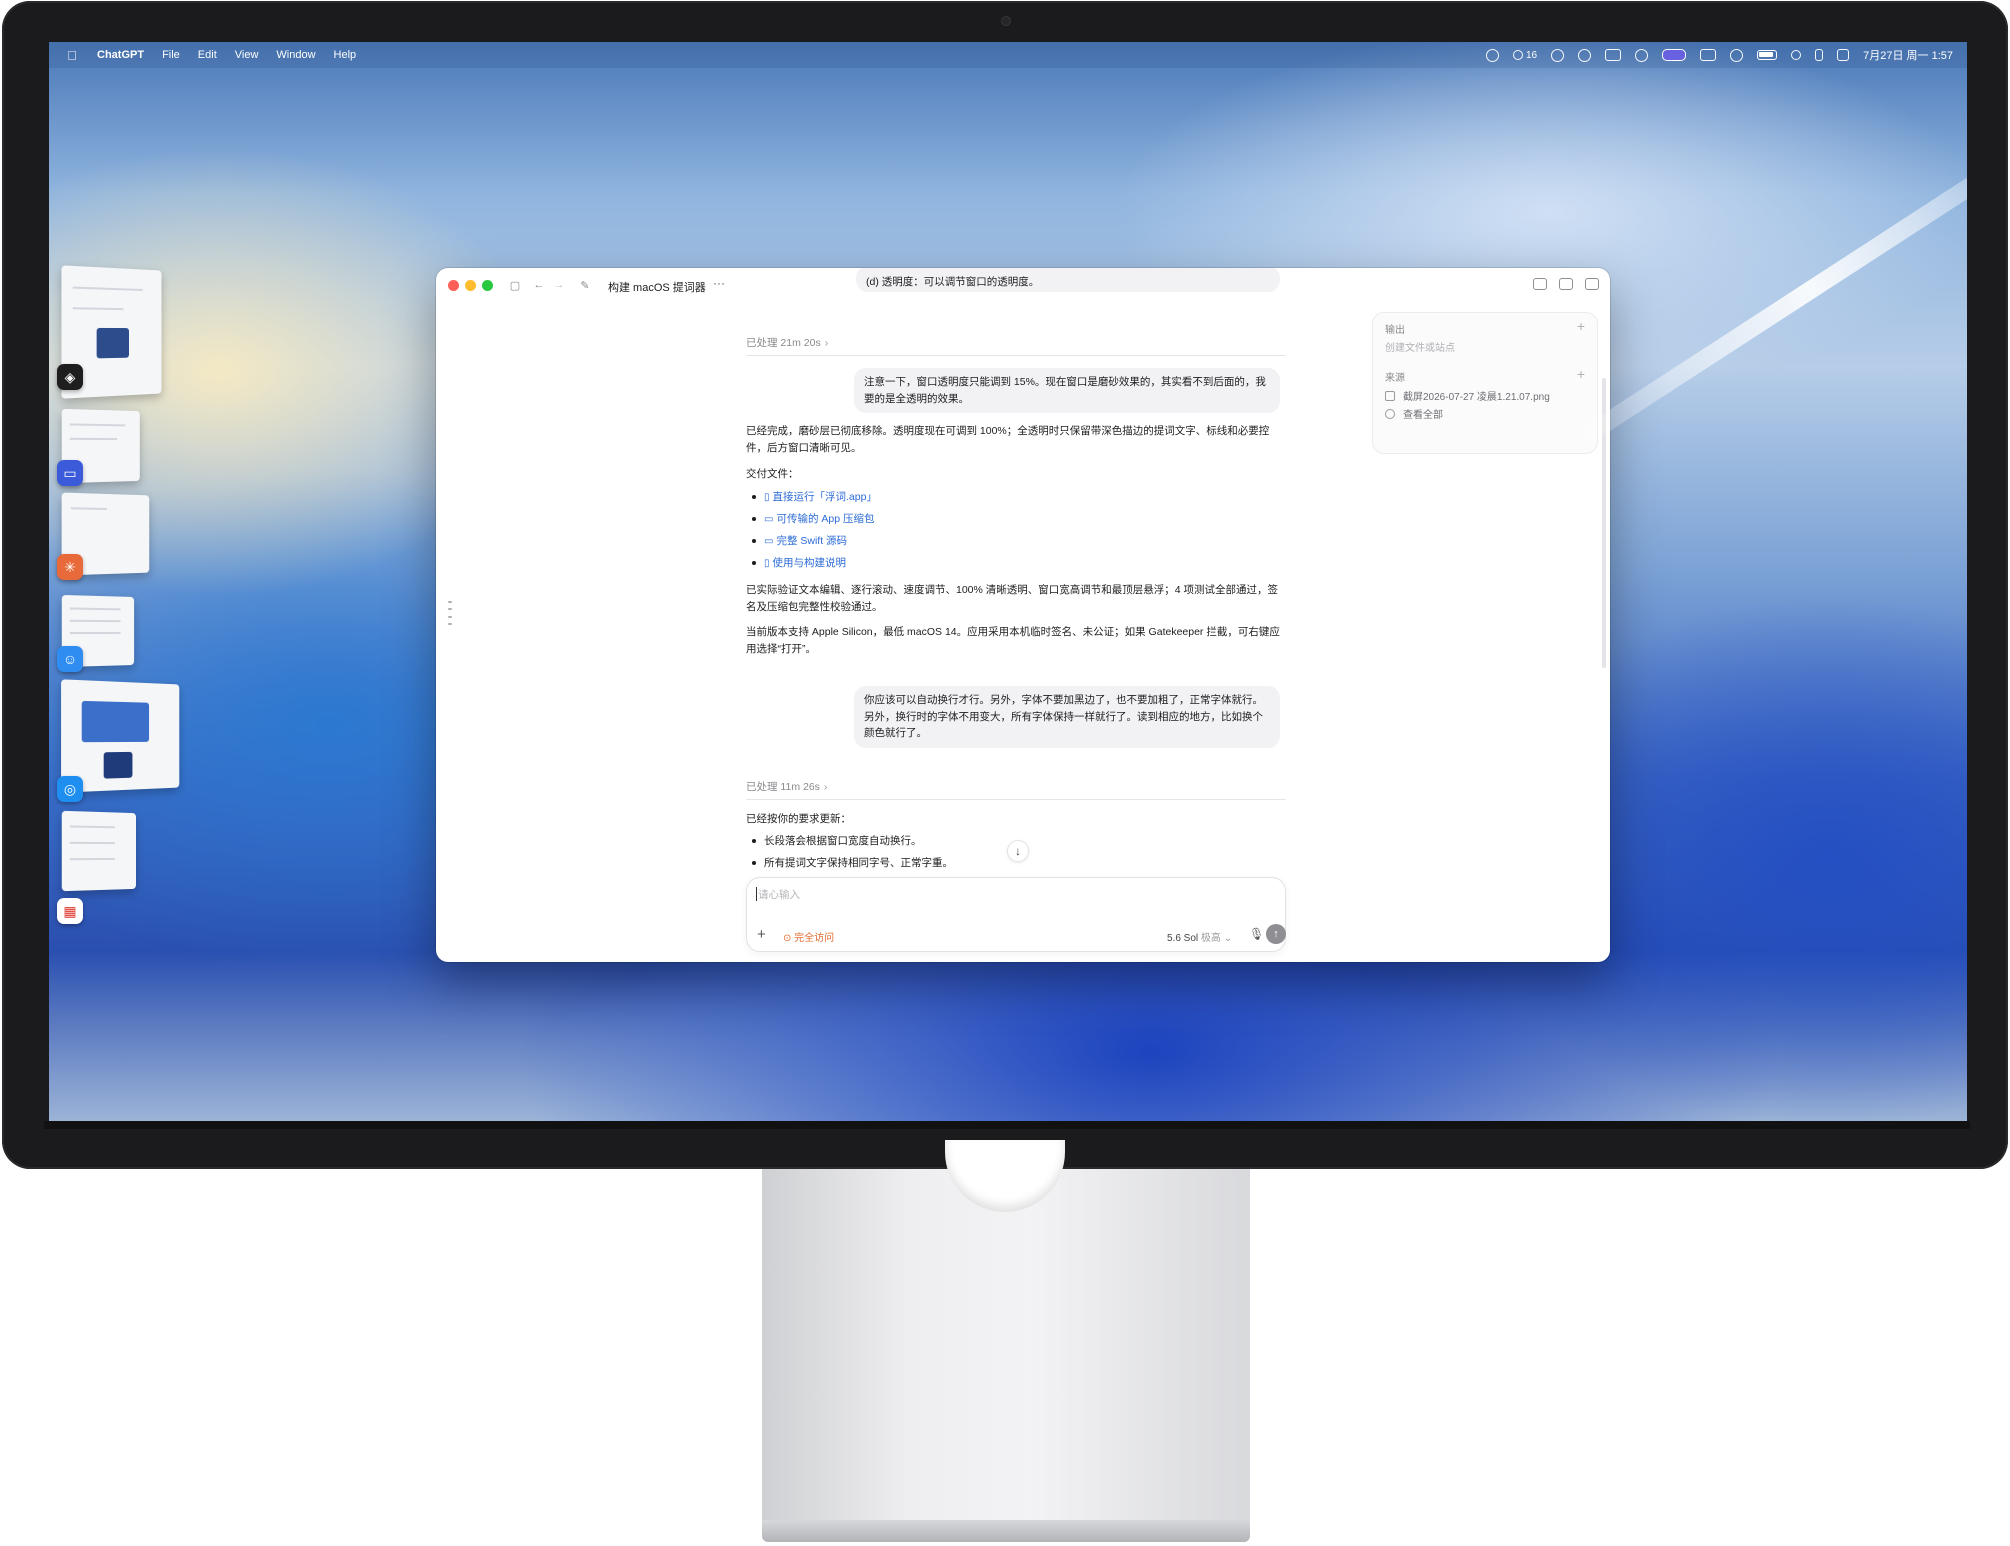 Image resolution: width=2010 pixels, height=1546 pixels. What do you see at coordinates (657, 287) in the screenshot?
I see `conversation-title: 构建 macOS 提词器` at bounding box center [657, 287].